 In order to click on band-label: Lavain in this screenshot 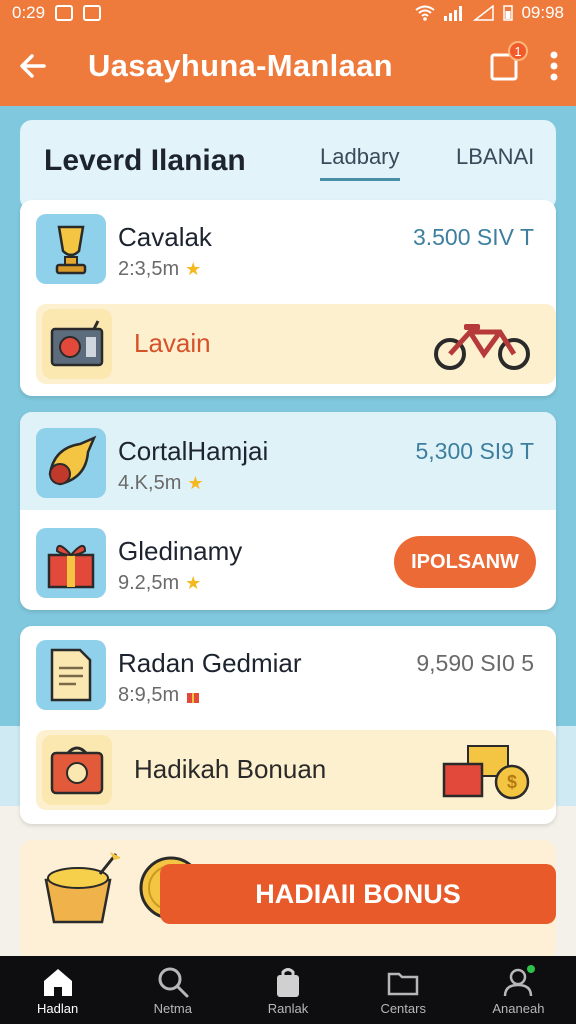, I will do `click(172, 343)`.